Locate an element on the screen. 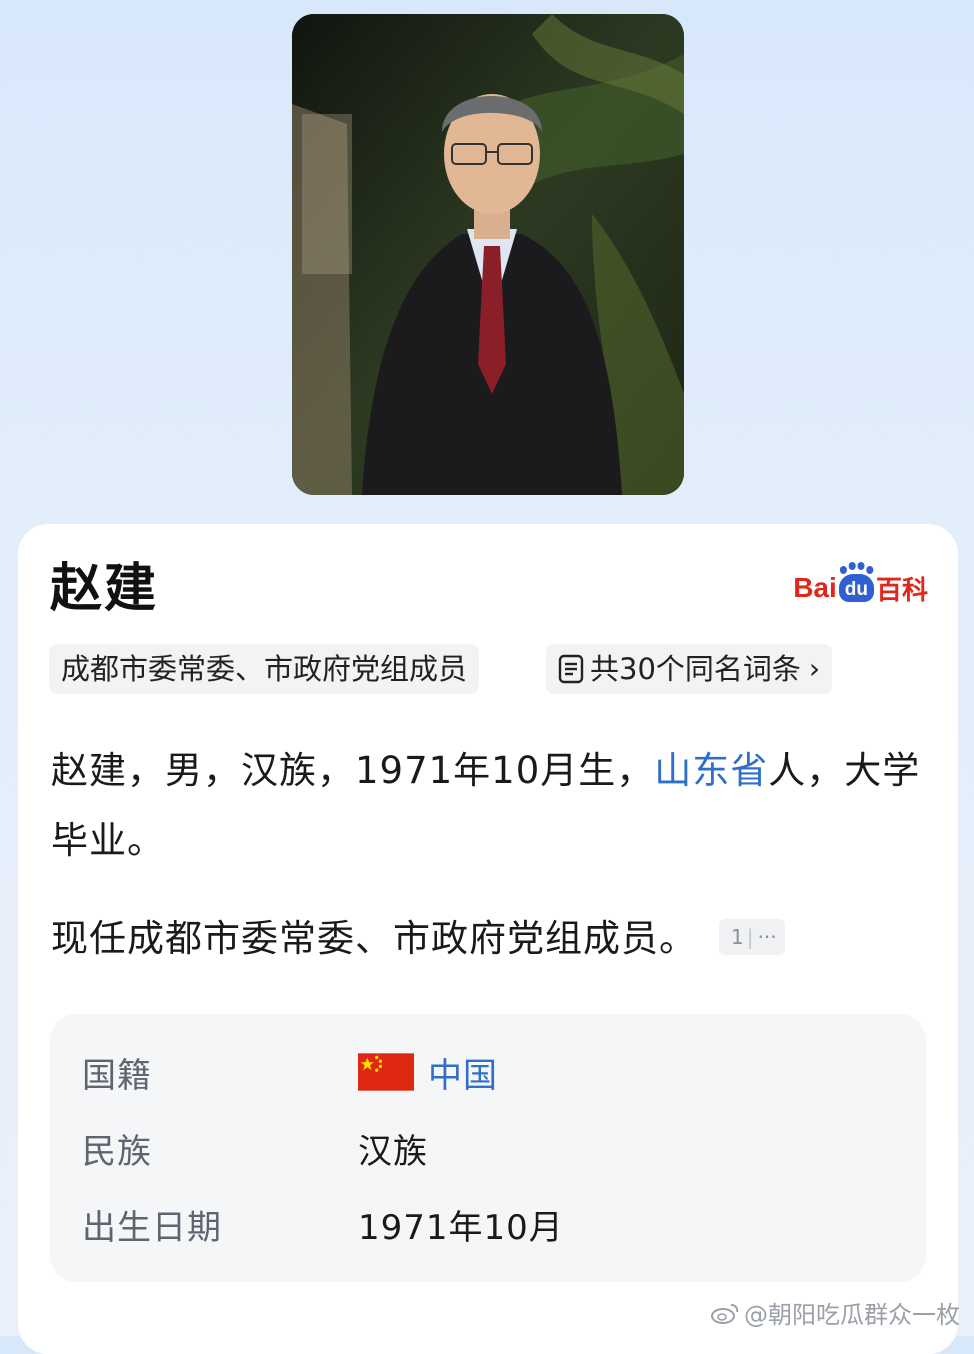 The image size is (974, 1354). logo-text-du: du is located at coordinates (856, 589).